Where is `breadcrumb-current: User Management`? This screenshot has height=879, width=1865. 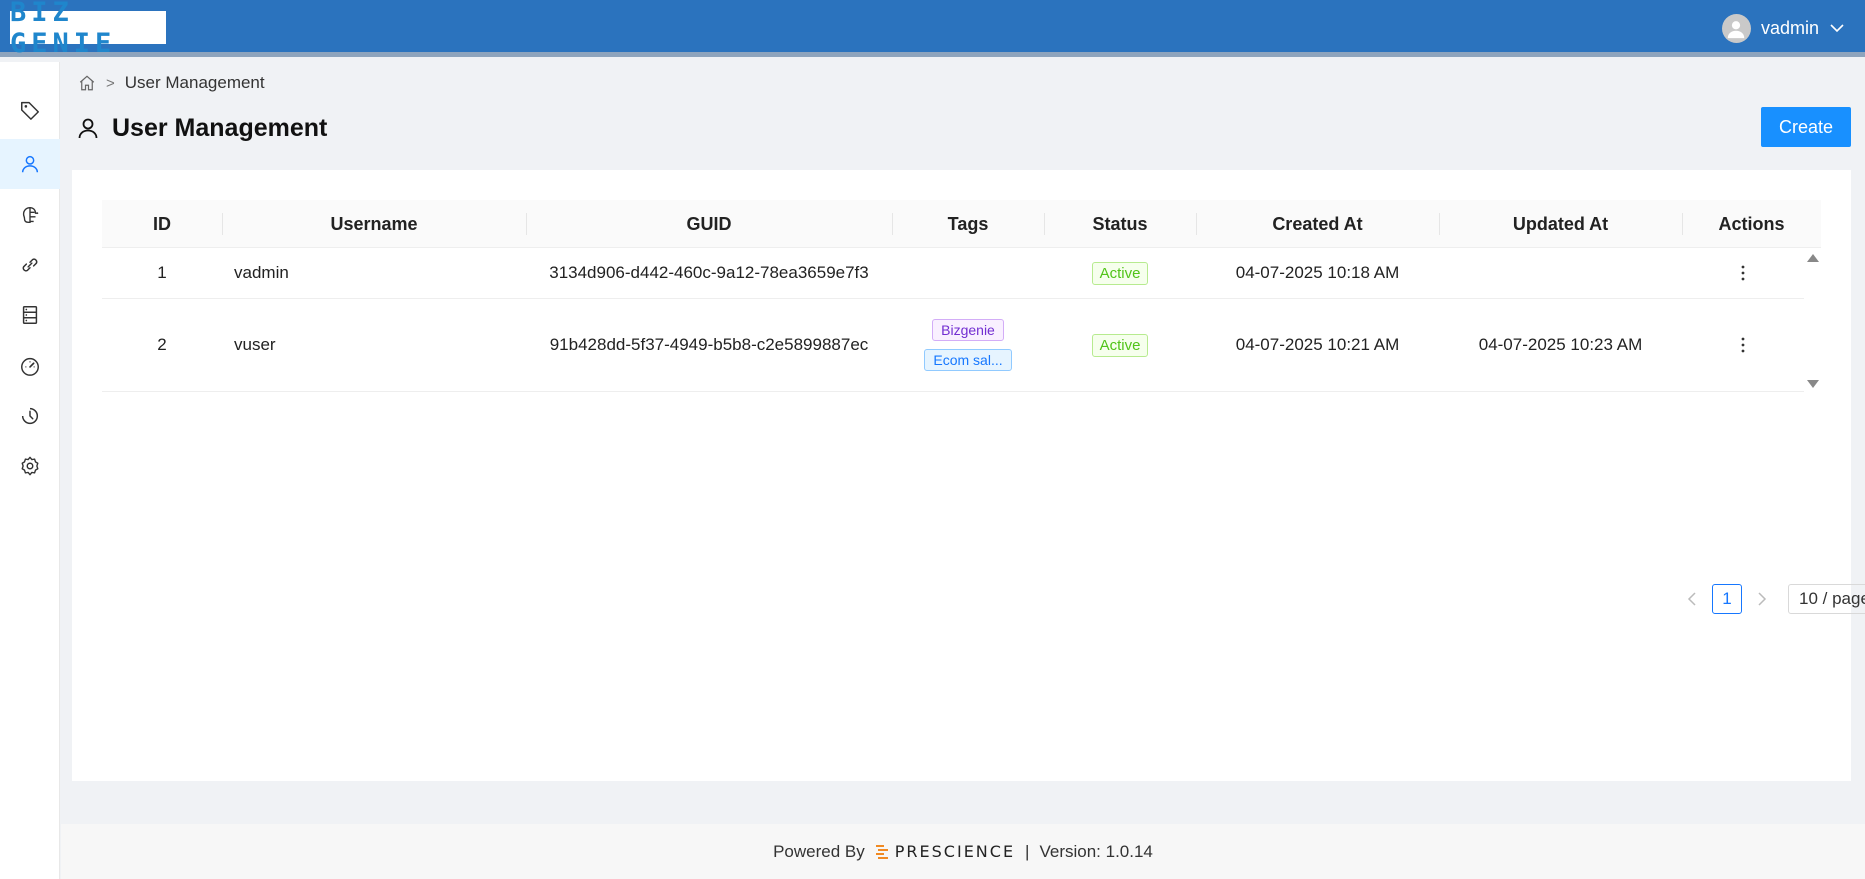 breadcrumb-current: User Management is located at coordinates (194, 82).